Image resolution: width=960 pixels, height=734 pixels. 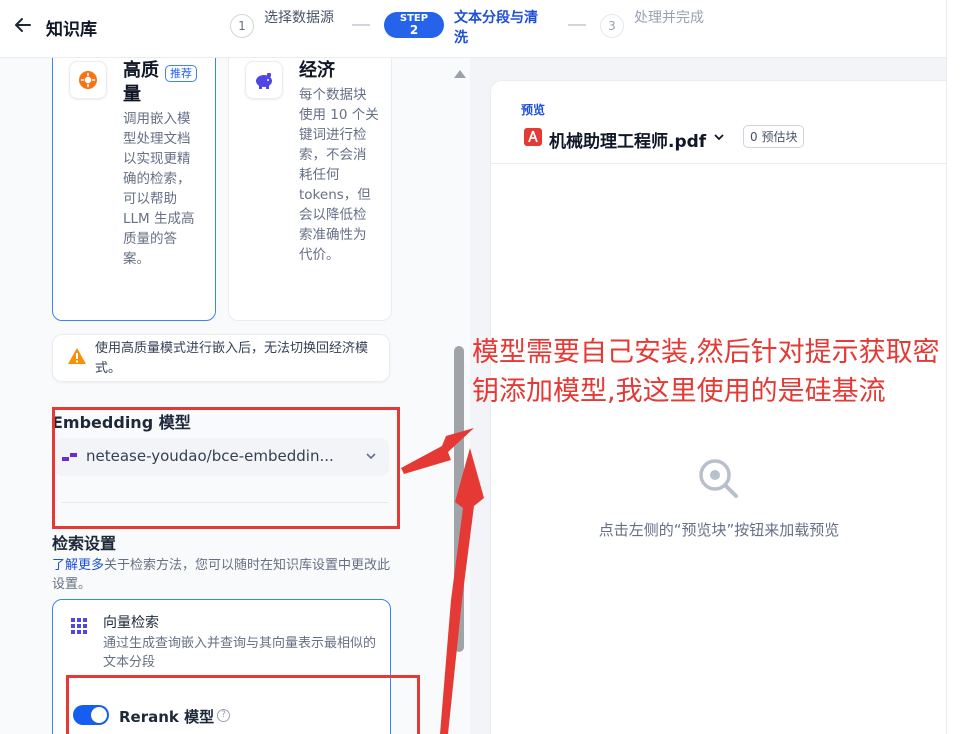 What do you see at coordinates (719, 530) in the screenshot?
I see `empty-preview-text: 点击左侧的“预览块”按钮来加载预览` at bounding box center [719, 530].